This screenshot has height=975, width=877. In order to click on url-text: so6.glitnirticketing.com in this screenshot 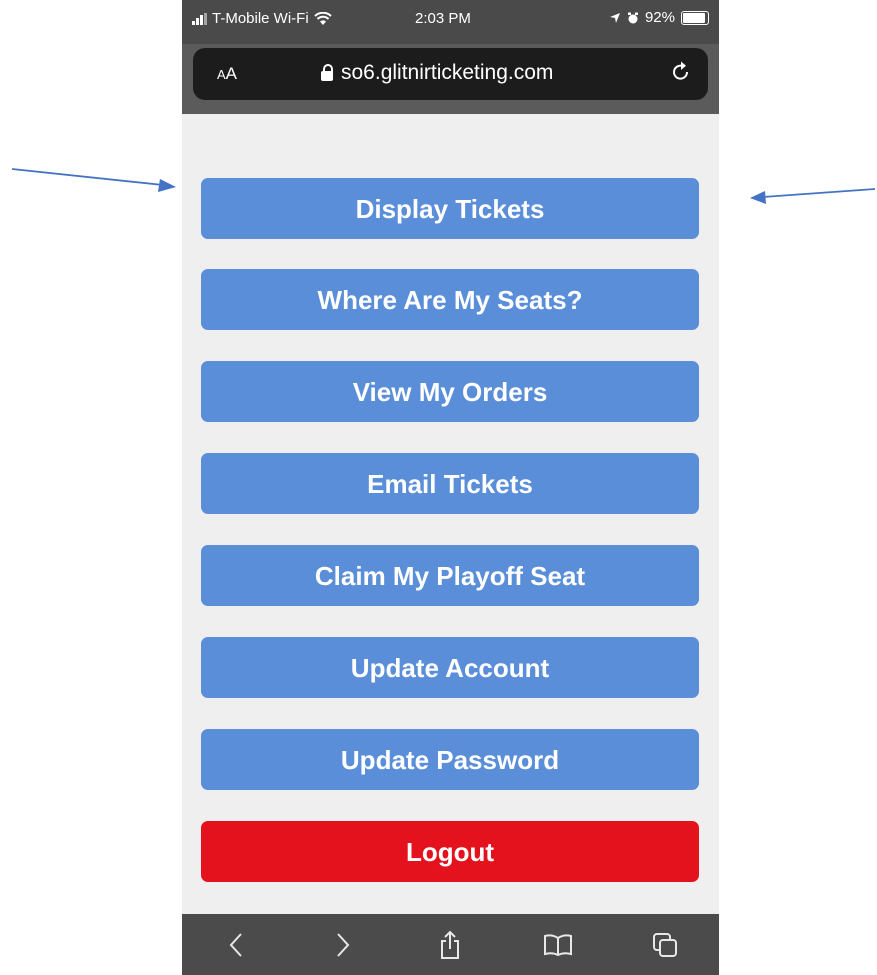, I will do `click(447, 72)`.